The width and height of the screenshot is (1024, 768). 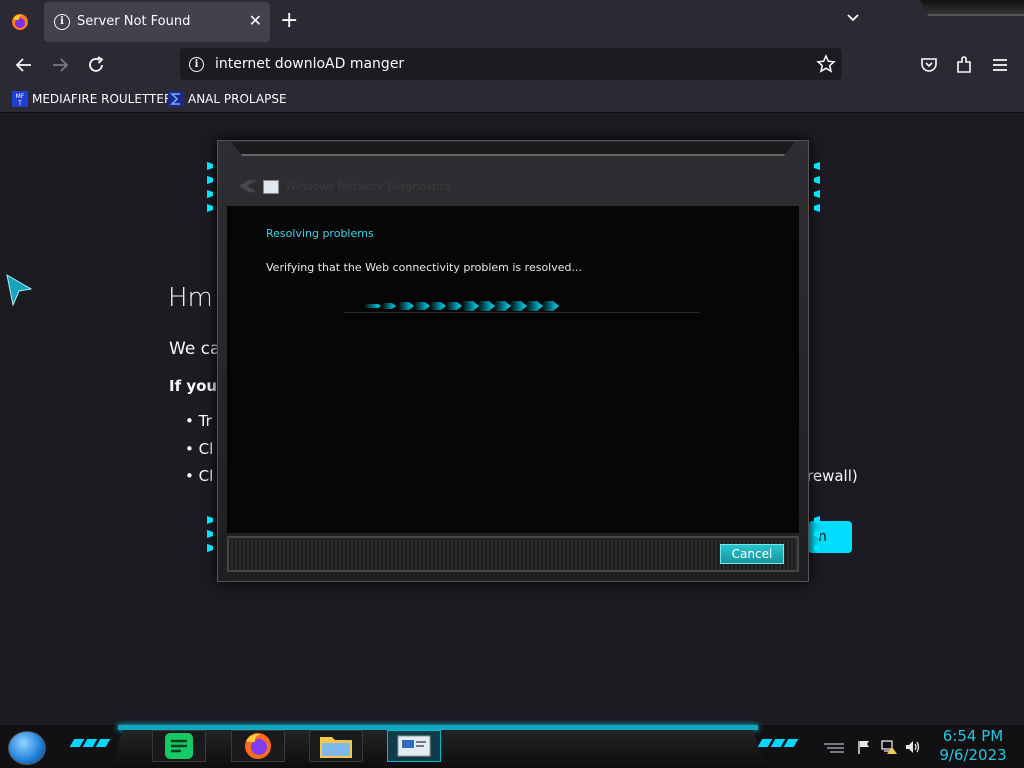 What do you see at coordinates (19, 103) in the screenshot?
I see `svg-text: T` at bounding box center [19, 103].